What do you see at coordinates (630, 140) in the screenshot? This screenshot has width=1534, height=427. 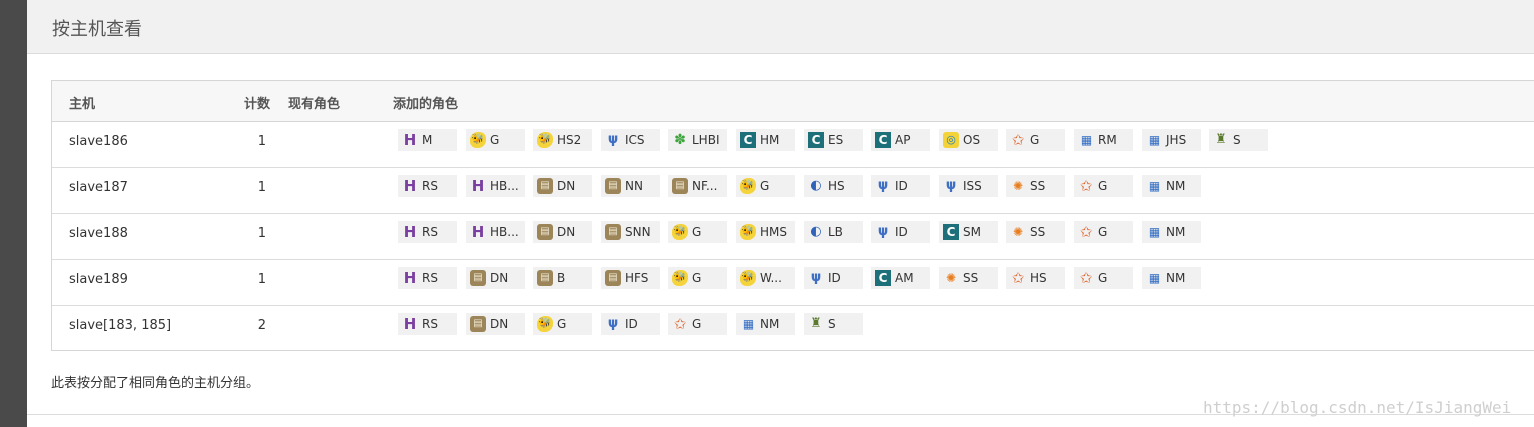 I see `role-chip: ψ ICS` at bounding box center [630, 140].